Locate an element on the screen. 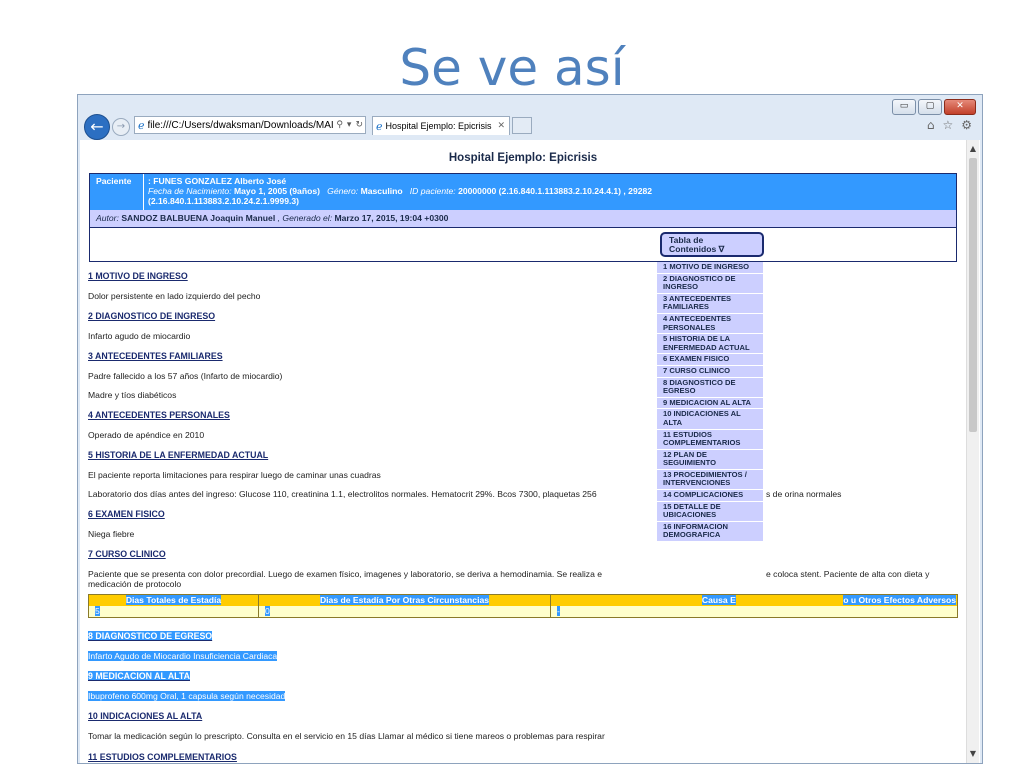 This screenshot has height=768, width=1024. toc-item-9: 9 MEDICACION AL ALTA is located at coordinates (710, 403).